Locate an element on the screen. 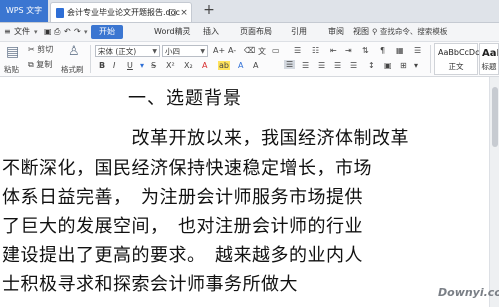 The width and height of the screenshot is (499, 307). tab-start: 开始 is located at coordinates (107, 32).